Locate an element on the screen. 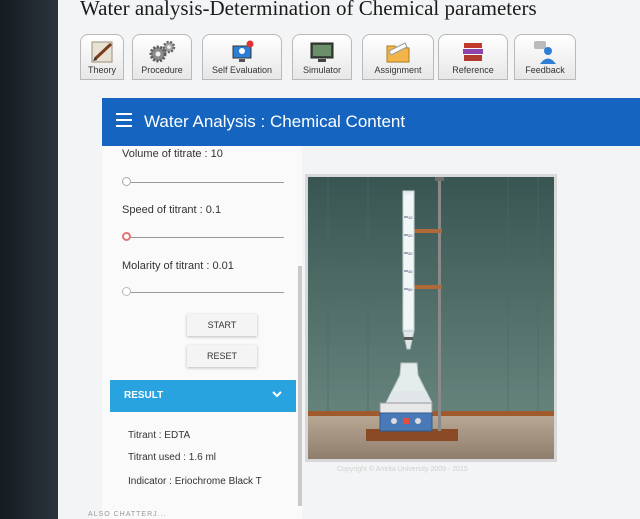  stand-rod is located at coordinates (439, 306).